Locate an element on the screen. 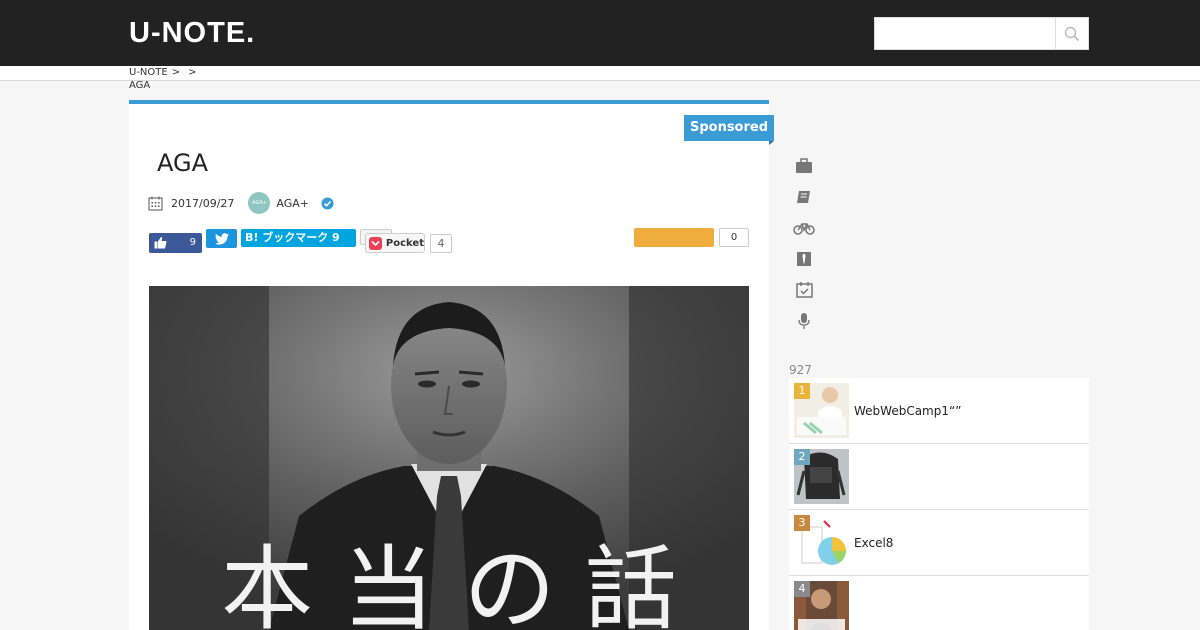 The image size is (1200, 630). author-avatar: AGA+ is located at coordinates (259, 203).